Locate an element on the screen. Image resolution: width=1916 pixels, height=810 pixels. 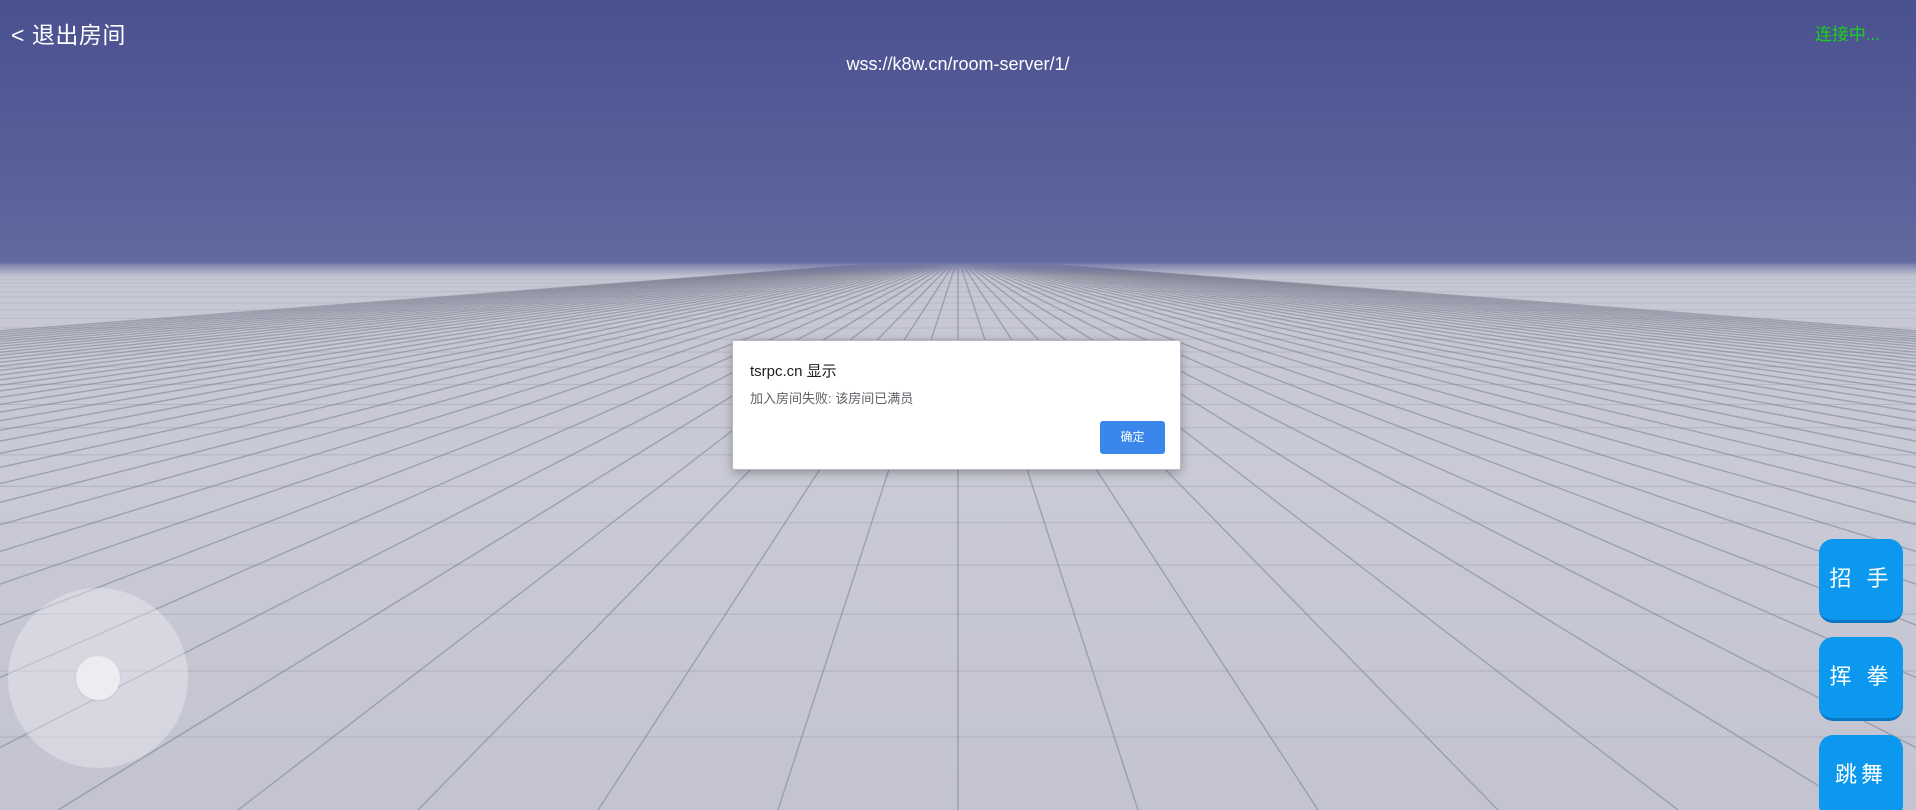
dialog-ok-button: 确定 is located at coordinates (1132, 437).